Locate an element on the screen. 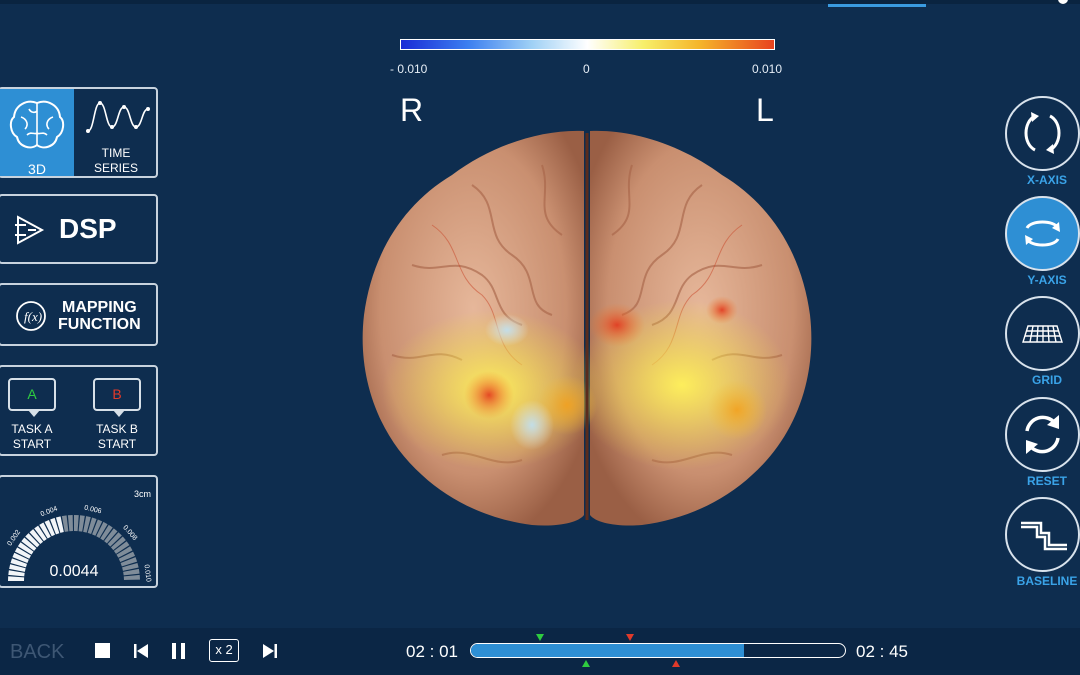 This screenshot has width=1080, height=675. dsp-icon is located at coordinates (30, 230).